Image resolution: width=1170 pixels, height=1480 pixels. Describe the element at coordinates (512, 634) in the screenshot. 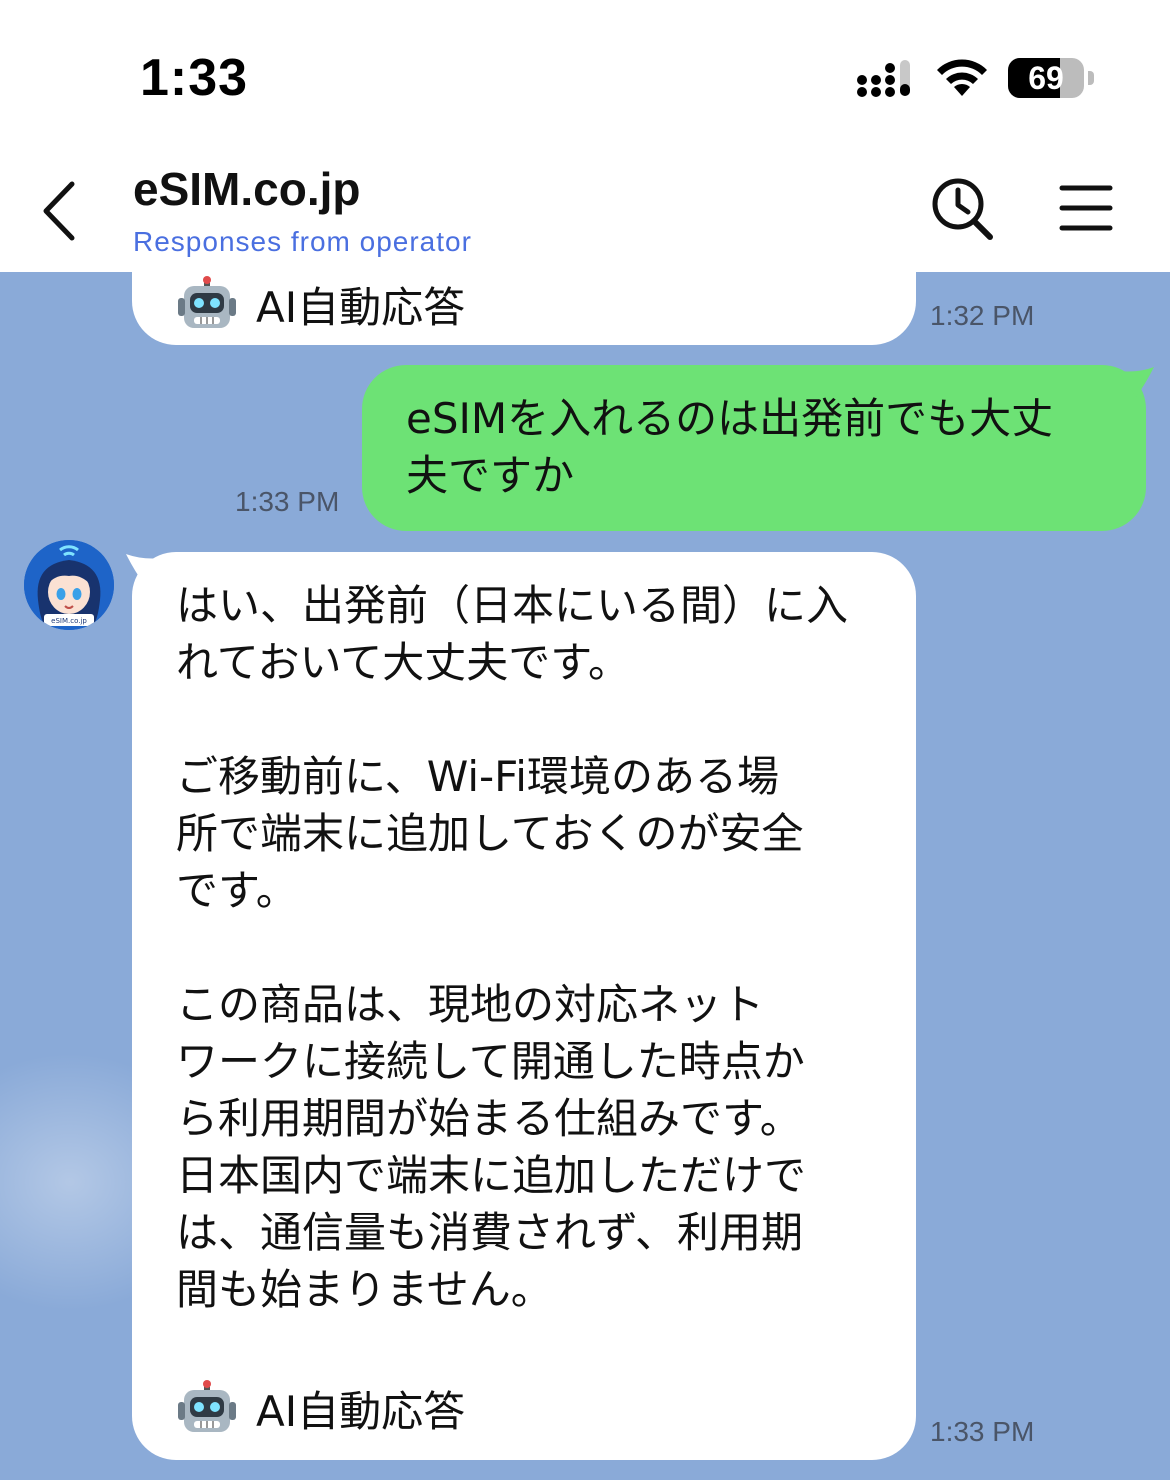

I see `message-paragraph: はい、出発前（日本にいる間）に入 れておいて大丈夫です。` at that location.